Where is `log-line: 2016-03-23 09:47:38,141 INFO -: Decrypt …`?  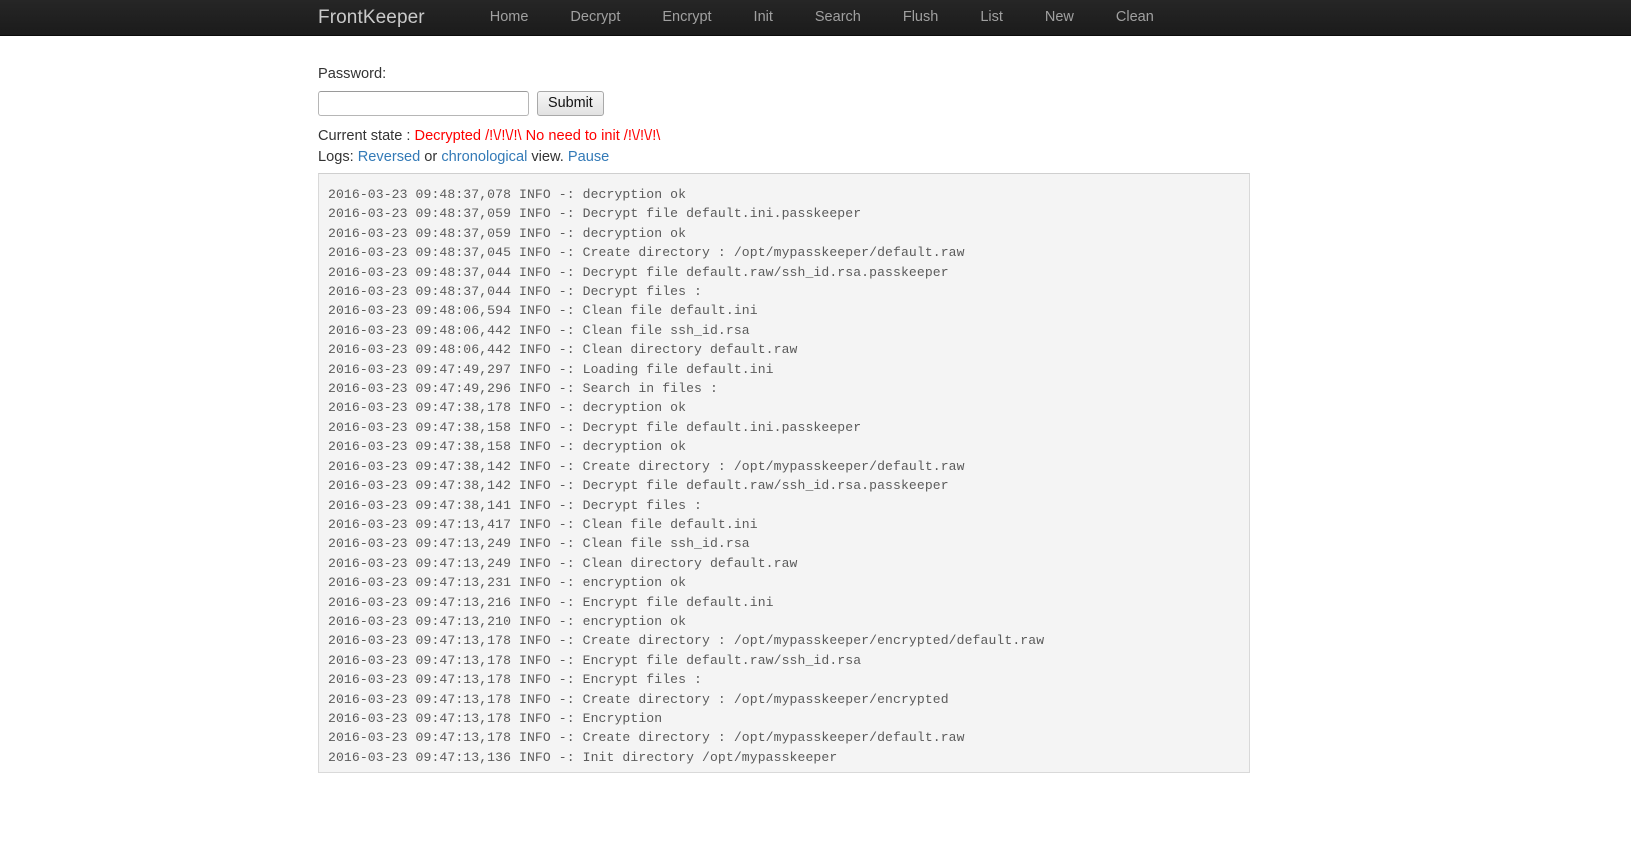 log-line: 2016-03-23 09:47:38,141 INFO -: Decrypt … is located at coordinates (515, 505).